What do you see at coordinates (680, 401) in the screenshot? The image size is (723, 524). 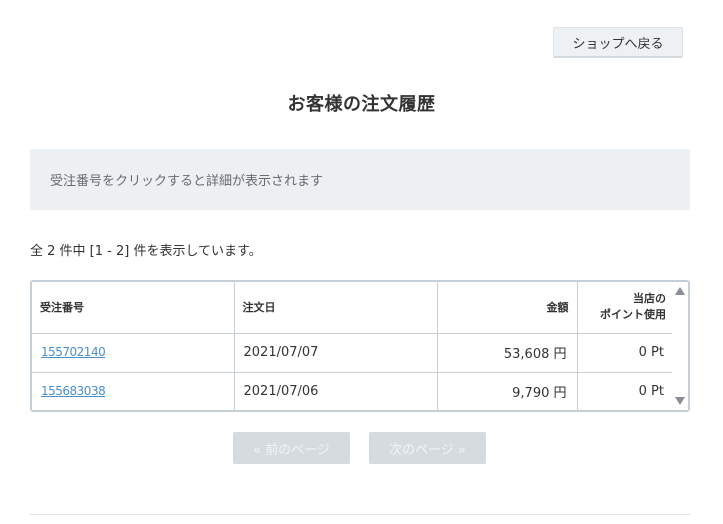 I see `scroll-down-arrow-icon` at bounding box center [680, 401].